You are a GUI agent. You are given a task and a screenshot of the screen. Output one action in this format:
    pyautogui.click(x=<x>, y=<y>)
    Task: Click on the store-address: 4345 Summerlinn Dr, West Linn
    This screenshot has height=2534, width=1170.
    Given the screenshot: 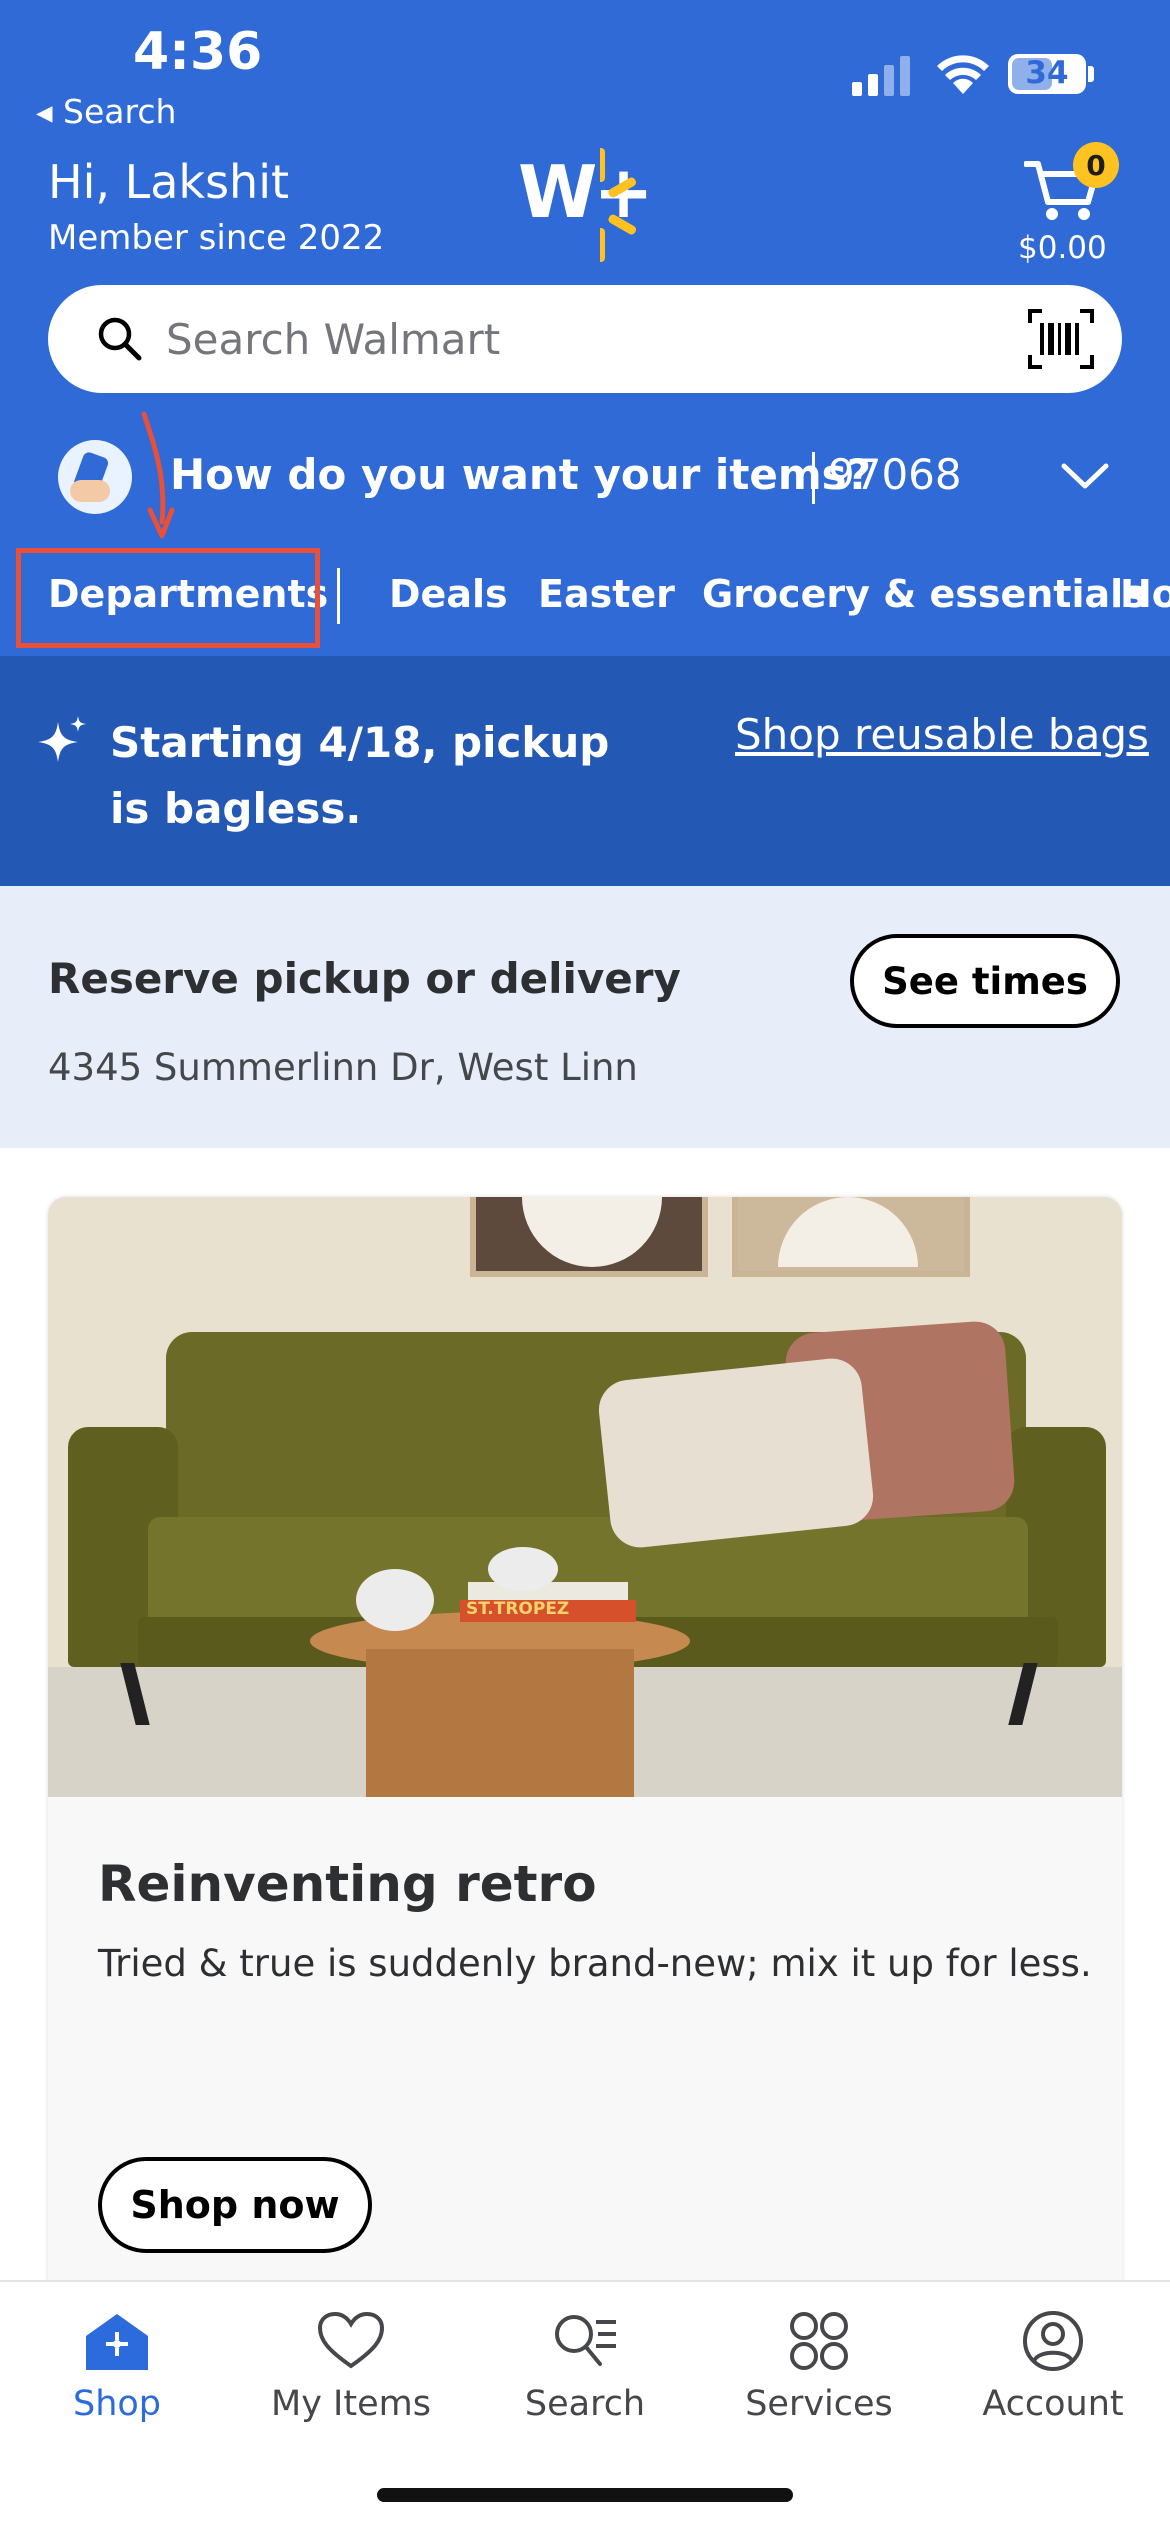 What is the action you would take?
    pyautogui.click(x=343, y=1067)
    